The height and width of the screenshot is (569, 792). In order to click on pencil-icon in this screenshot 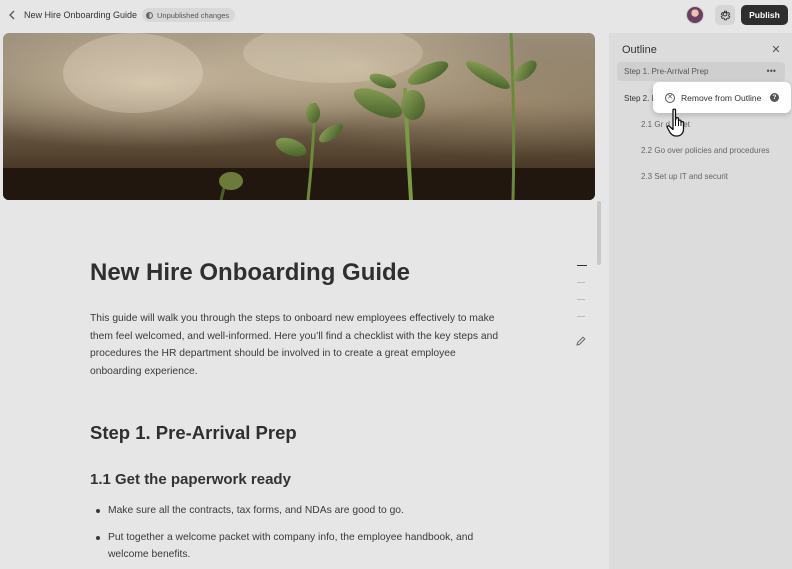, I will do `click(581, 340)`.